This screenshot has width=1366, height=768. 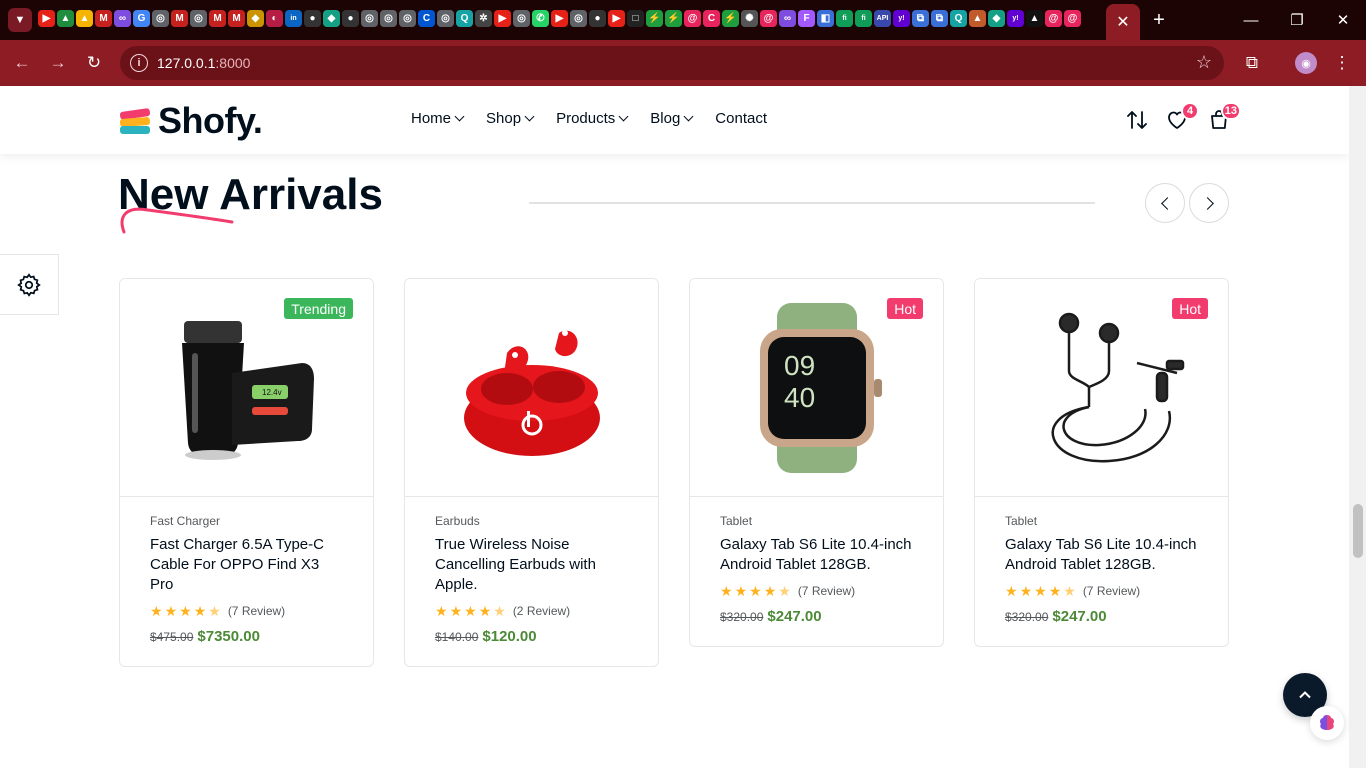 I want to click on nav-item-products: Products, so click(x=592, y=118).